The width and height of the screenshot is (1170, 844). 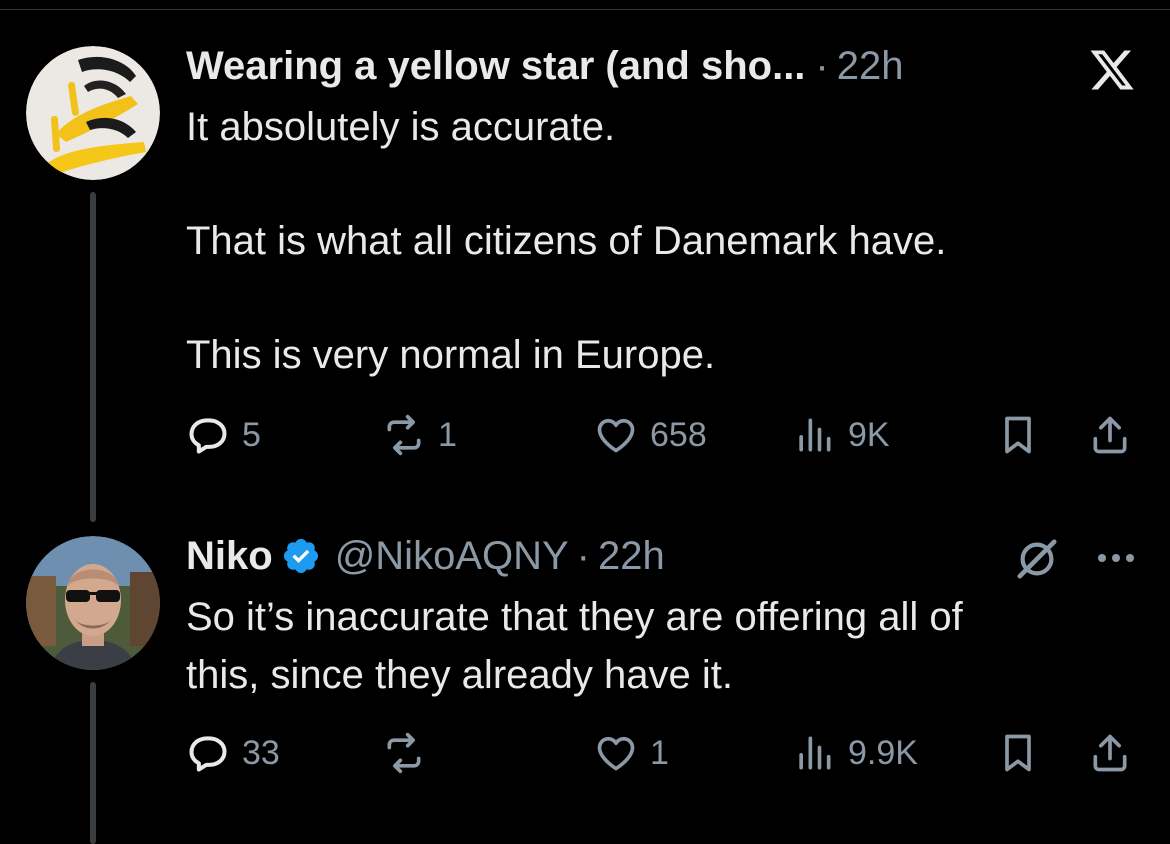 I want to click on top-divider, so click(x=585, y=9).